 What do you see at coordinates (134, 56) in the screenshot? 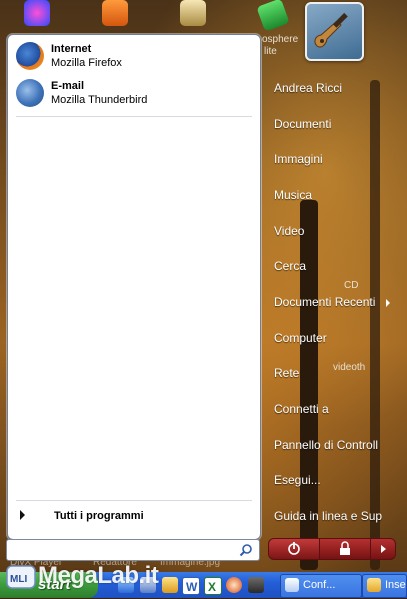
I see `pinned-item-internet: Internet Mozilla Firefox` at bounding box center [134, 56].